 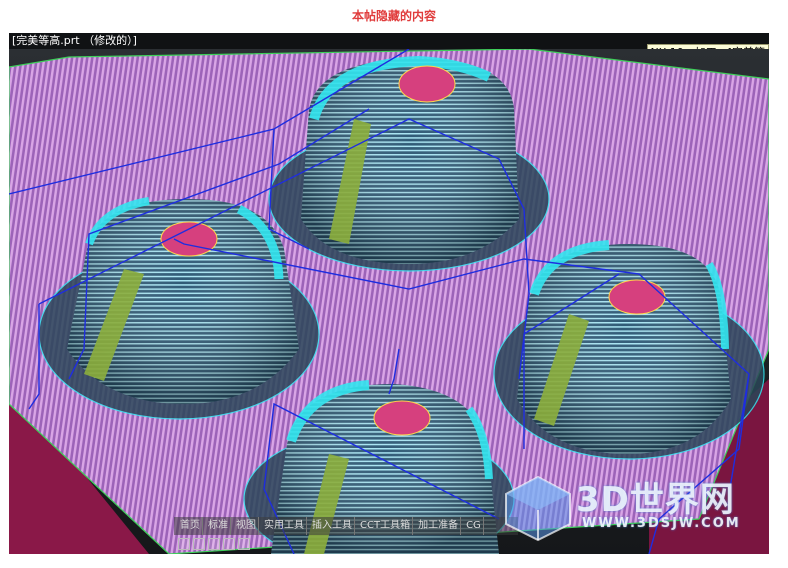 I want to click on ribbon-tab: 标准, so click(x=218, y=526).